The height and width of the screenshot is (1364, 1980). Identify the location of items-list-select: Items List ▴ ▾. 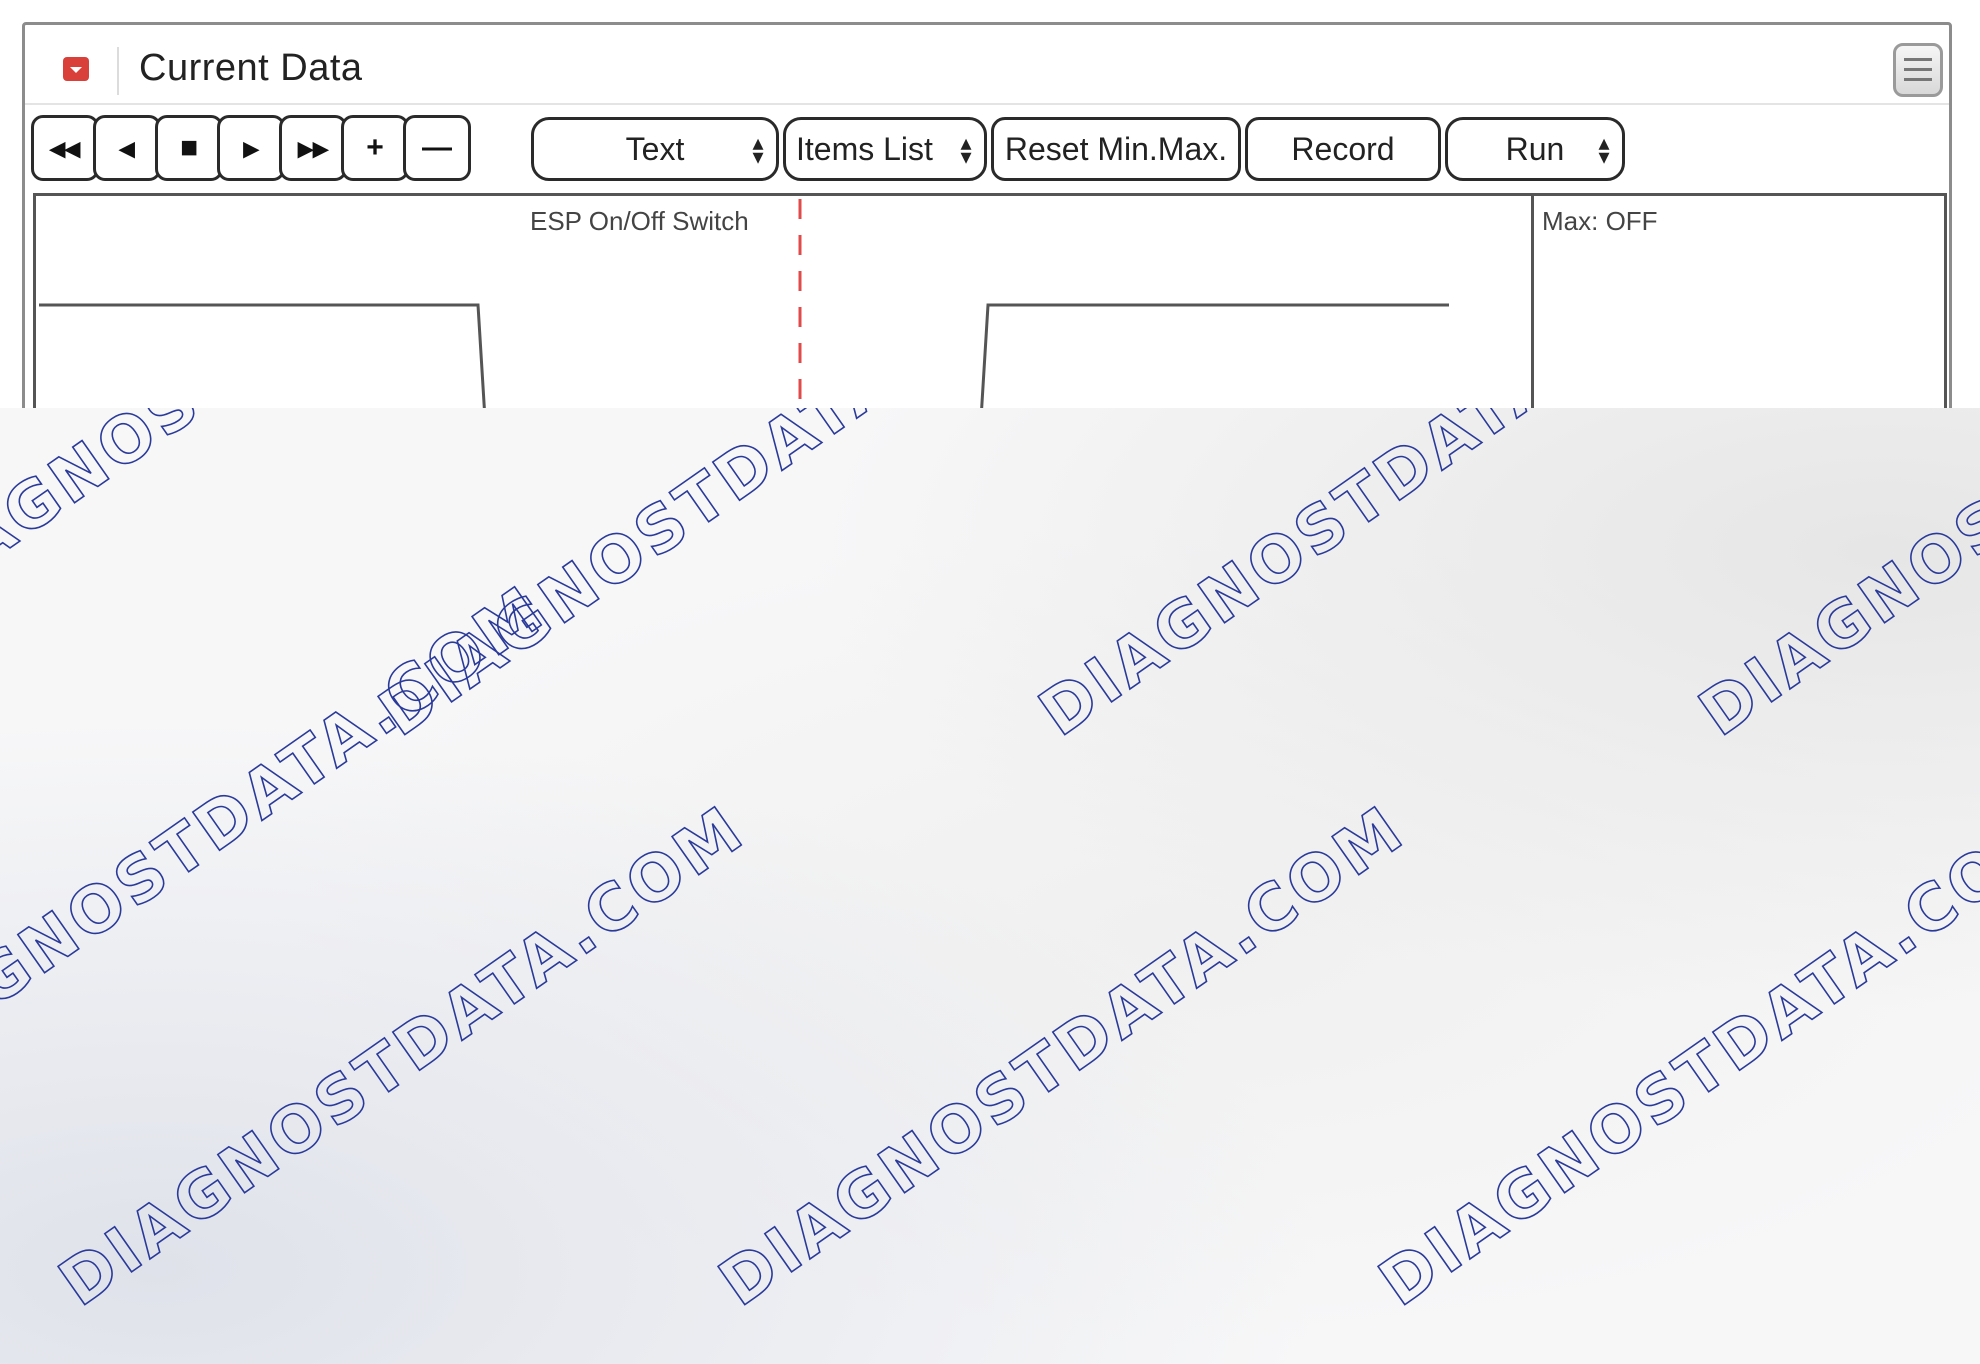
(885, 149).